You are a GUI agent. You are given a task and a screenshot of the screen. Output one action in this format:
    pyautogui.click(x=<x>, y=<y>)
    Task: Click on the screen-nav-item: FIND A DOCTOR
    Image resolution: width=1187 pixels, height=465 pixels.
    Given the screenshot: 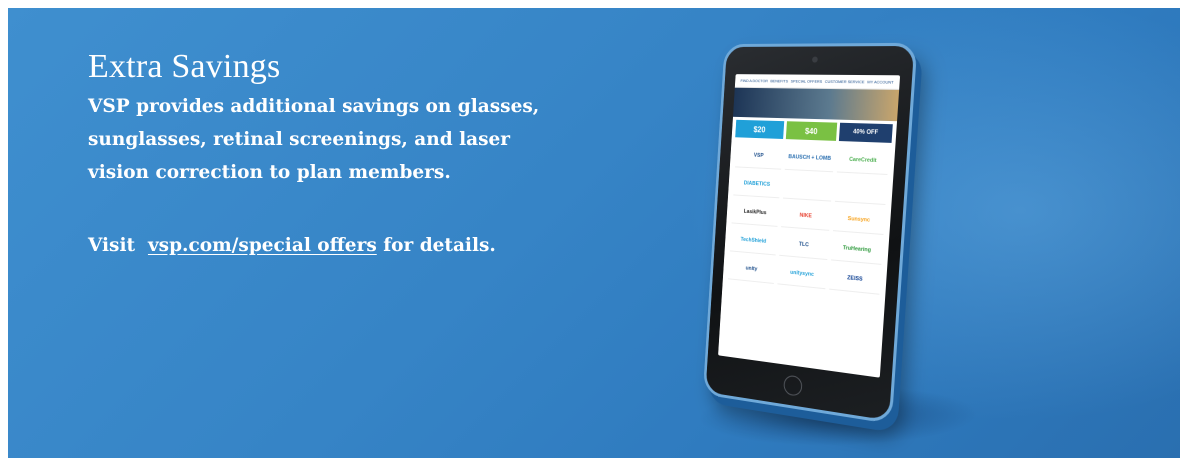 What is the action you would take?
    pyautogui.click(x=754, y=81)
    